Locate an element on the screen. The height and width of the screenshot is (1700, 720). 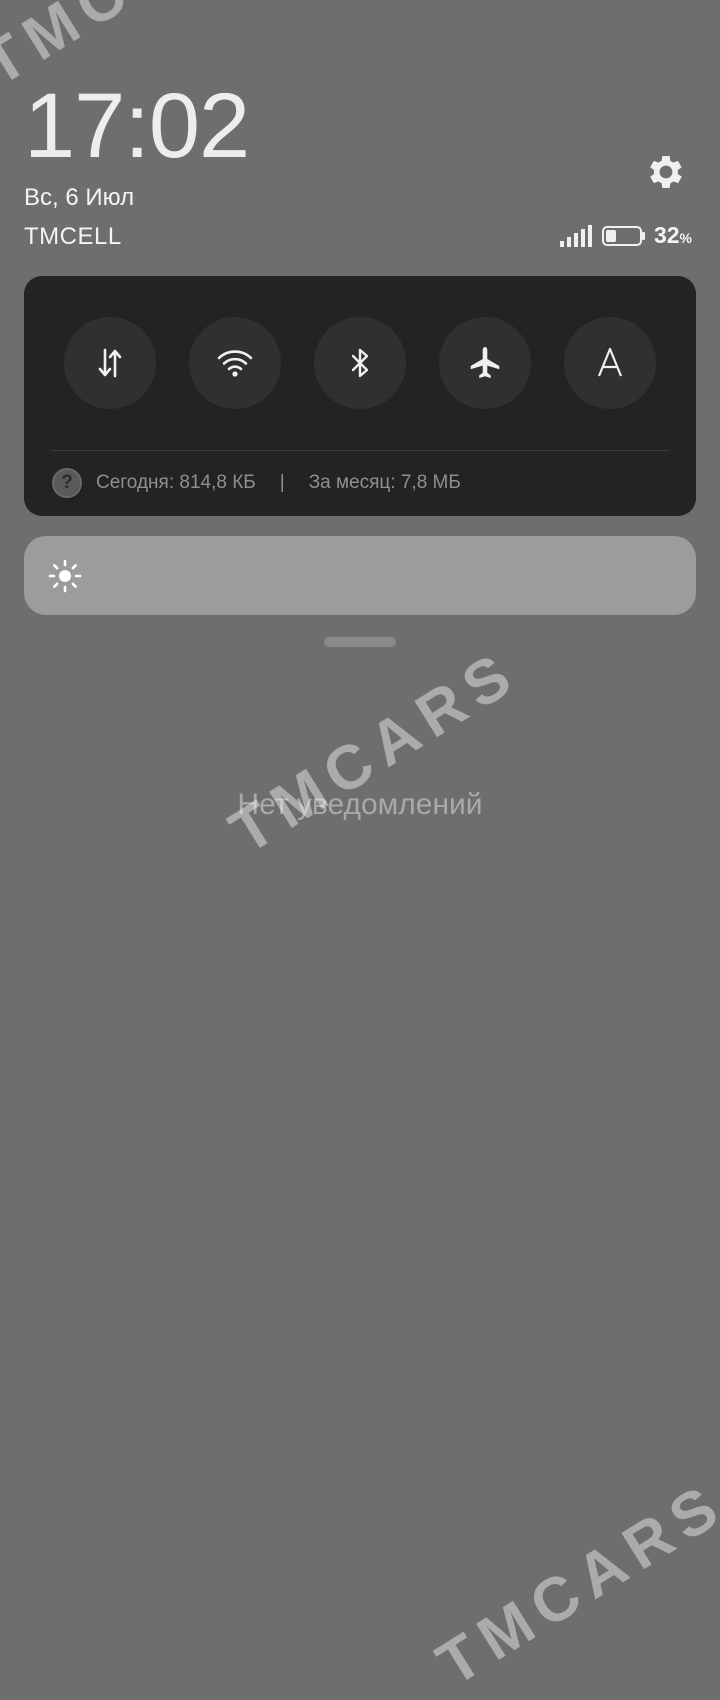
gear-icon is located at coordinates (666, 172).